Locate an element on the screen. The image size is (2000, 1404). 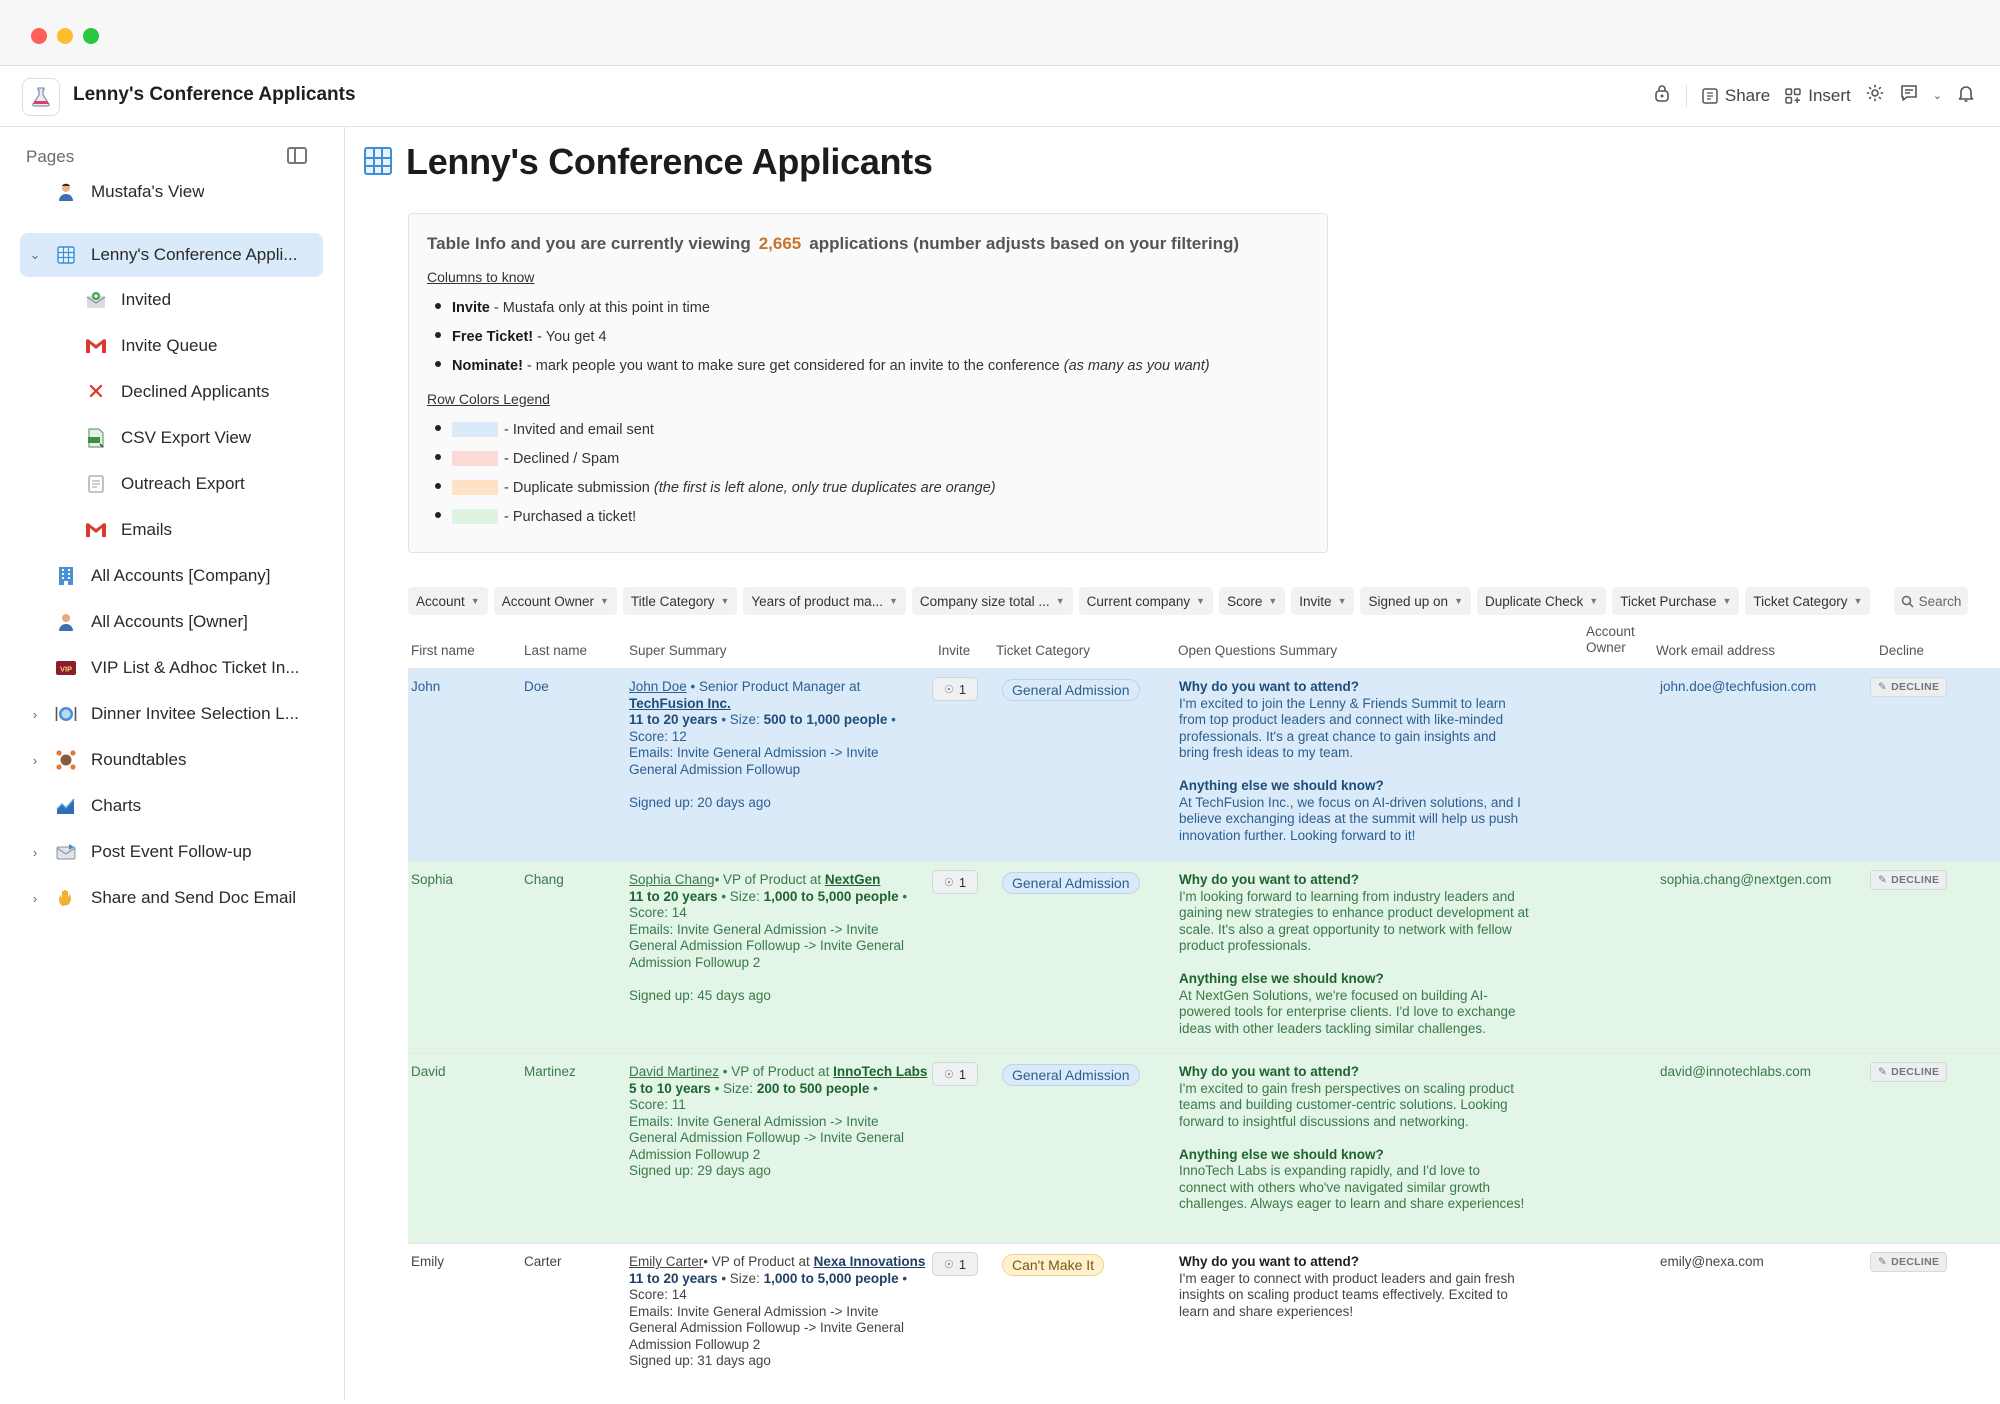
filter-company-size: Company size total ... ▼ is located at coordinates (992, 601).